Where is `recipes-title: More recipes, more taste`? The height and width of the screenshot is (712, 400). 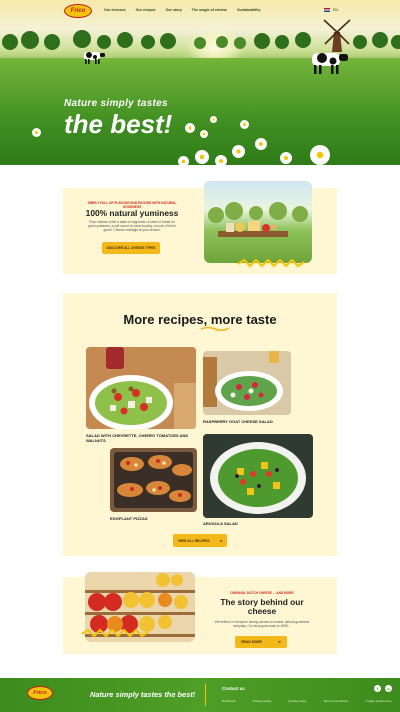 recipes-title: More recipes, more taste is located at coordinates (200, 319).